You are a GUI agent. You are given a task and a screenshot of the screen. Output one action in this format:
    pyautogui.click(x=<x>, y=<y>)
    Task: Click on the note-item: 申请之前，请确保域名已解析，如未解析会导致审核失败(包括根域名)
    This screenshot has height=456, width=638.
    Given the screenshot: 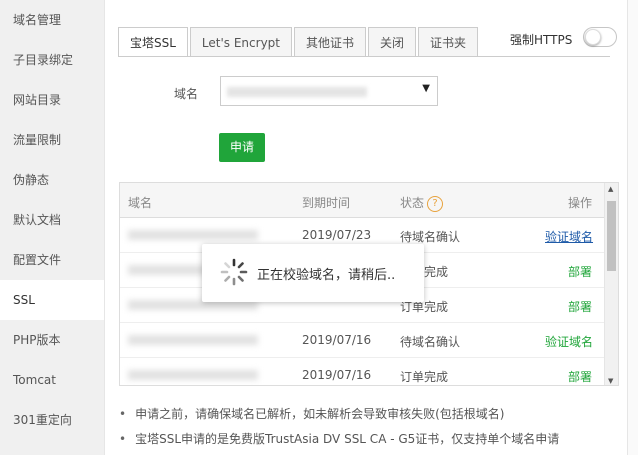 What is the action you would take?
    pyautogui.click(x=339, y=418)
    